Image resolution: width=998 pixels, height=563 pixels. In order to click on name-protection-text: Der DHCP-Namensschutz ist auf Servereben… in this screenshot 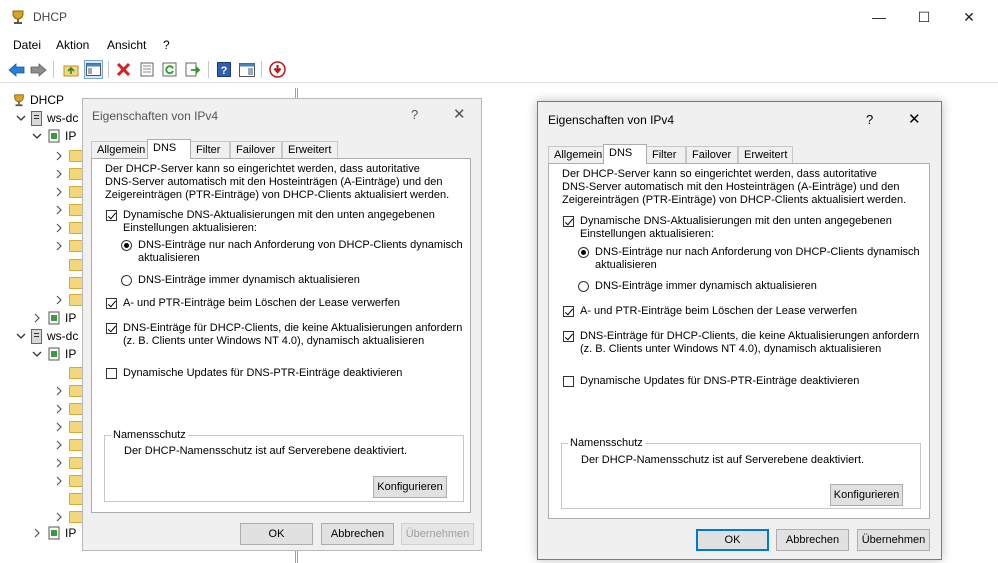, I will do `click(723, 460)`.